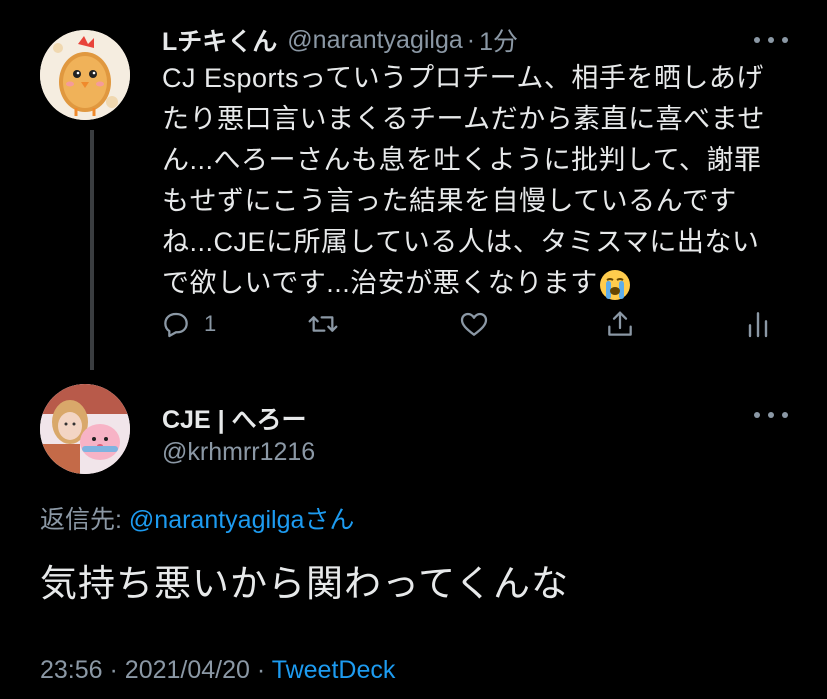 Image resolution: width=827 pixels, height=699 pixels. I want to click on reply-count: 1, so click(210, 323).